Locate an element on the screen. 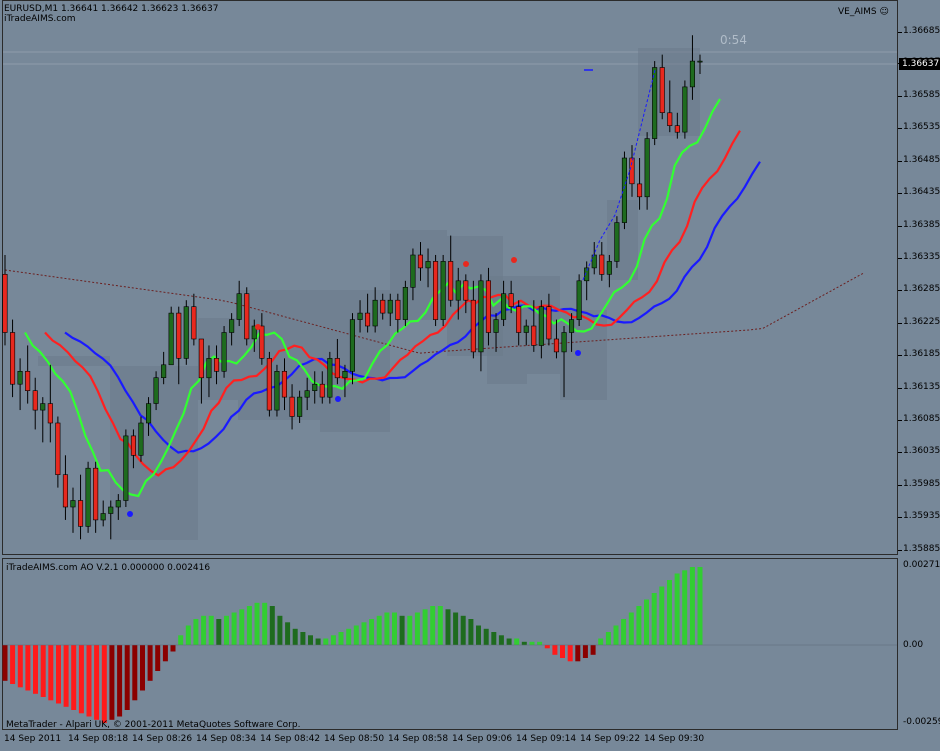  price-label: 1.36585 is located at coordinates (921, 95).